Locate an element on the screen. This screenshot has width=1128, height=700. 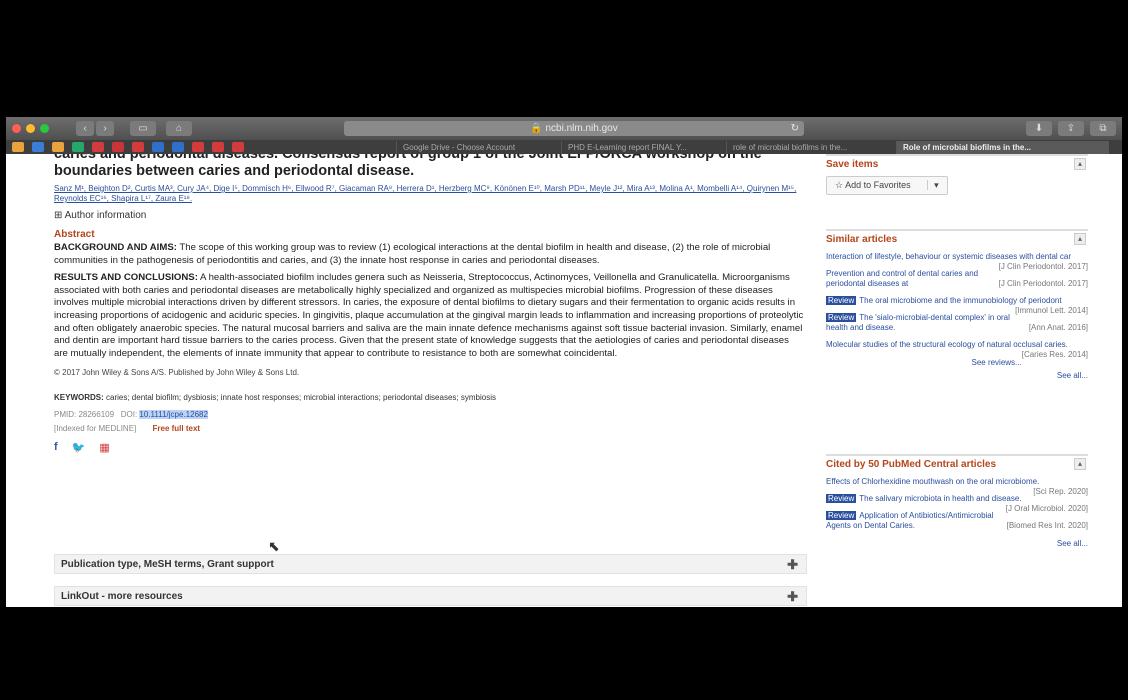
address-text: ncbi.nlm.nih.gov is located at coordinates (581, 128).